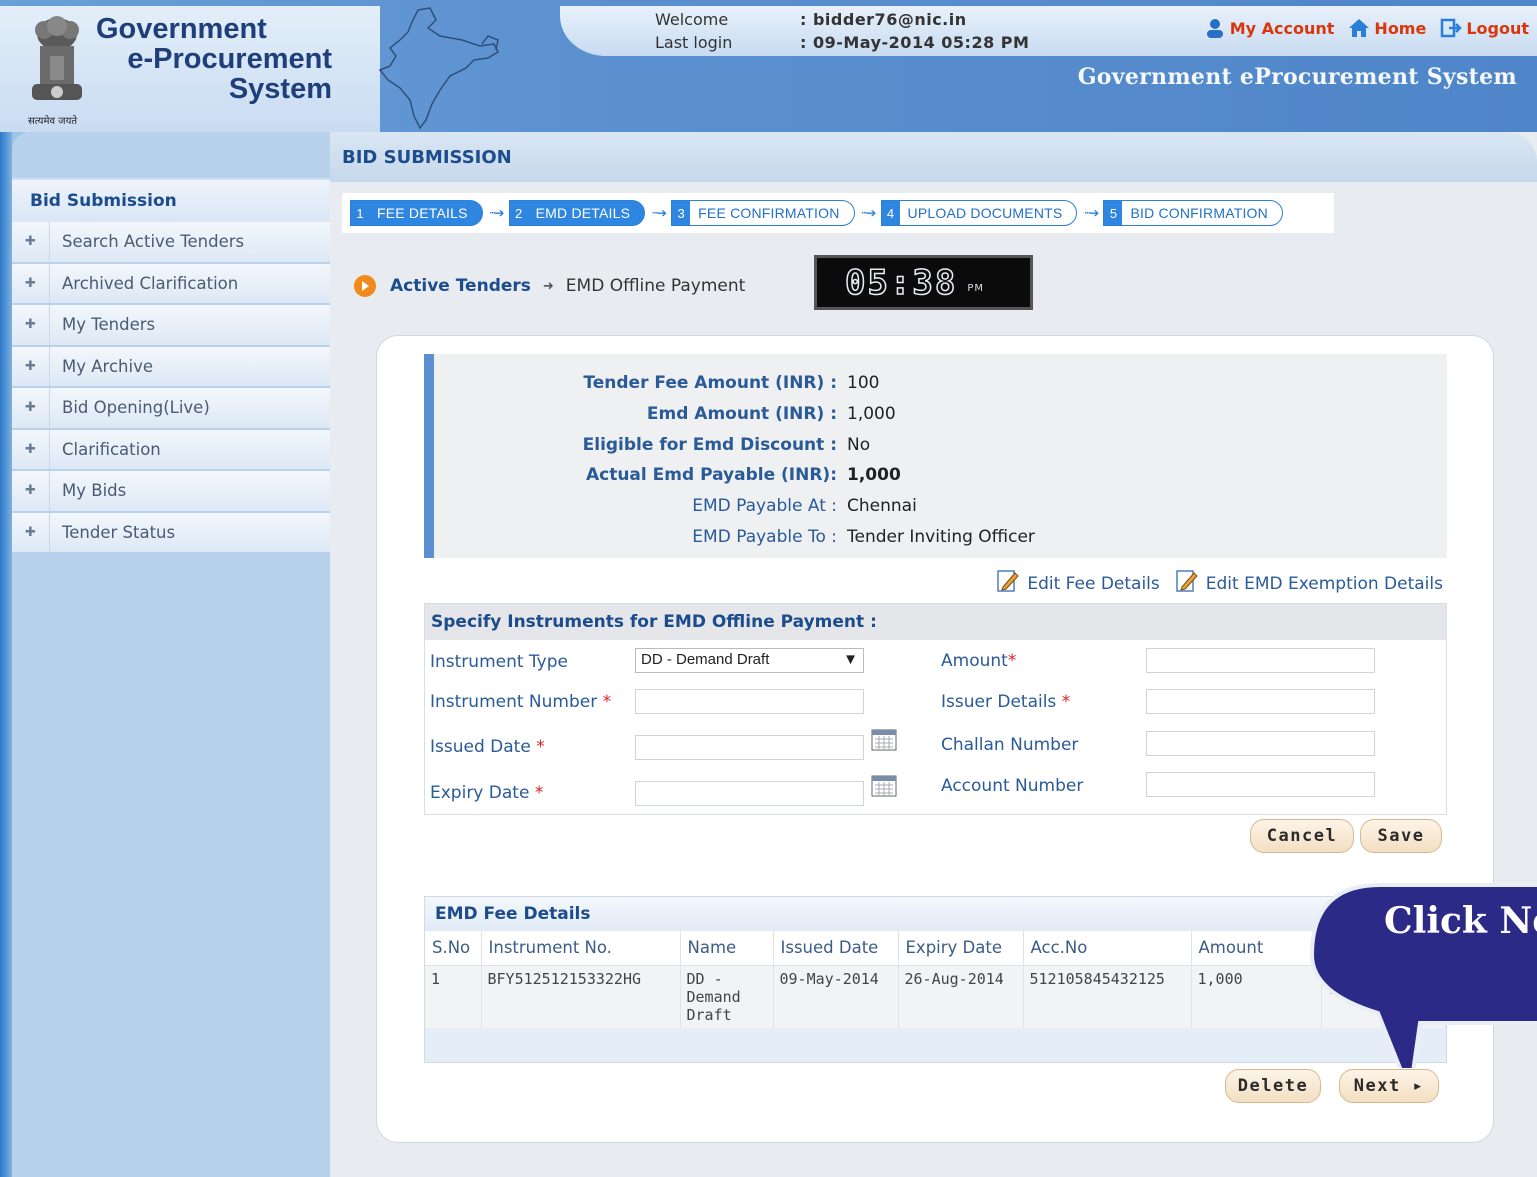 The width and height of the screenshot is (1537, 1177). Describe the element at coordinates (749, 793) in the screenshot. I see `expiry-date-input` at that location.